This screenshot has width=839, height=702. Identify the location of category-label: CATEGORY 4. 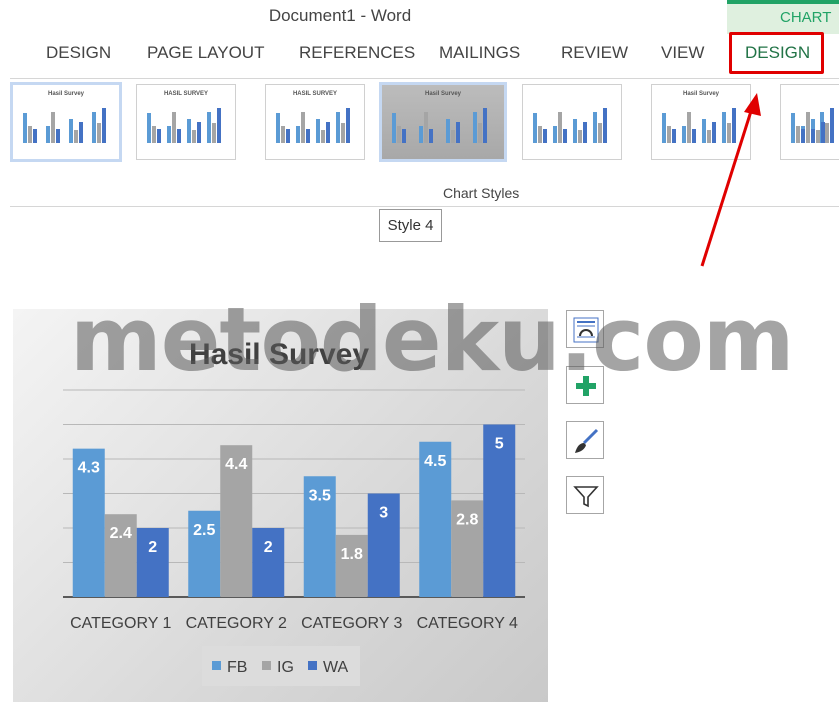
(467, 623).